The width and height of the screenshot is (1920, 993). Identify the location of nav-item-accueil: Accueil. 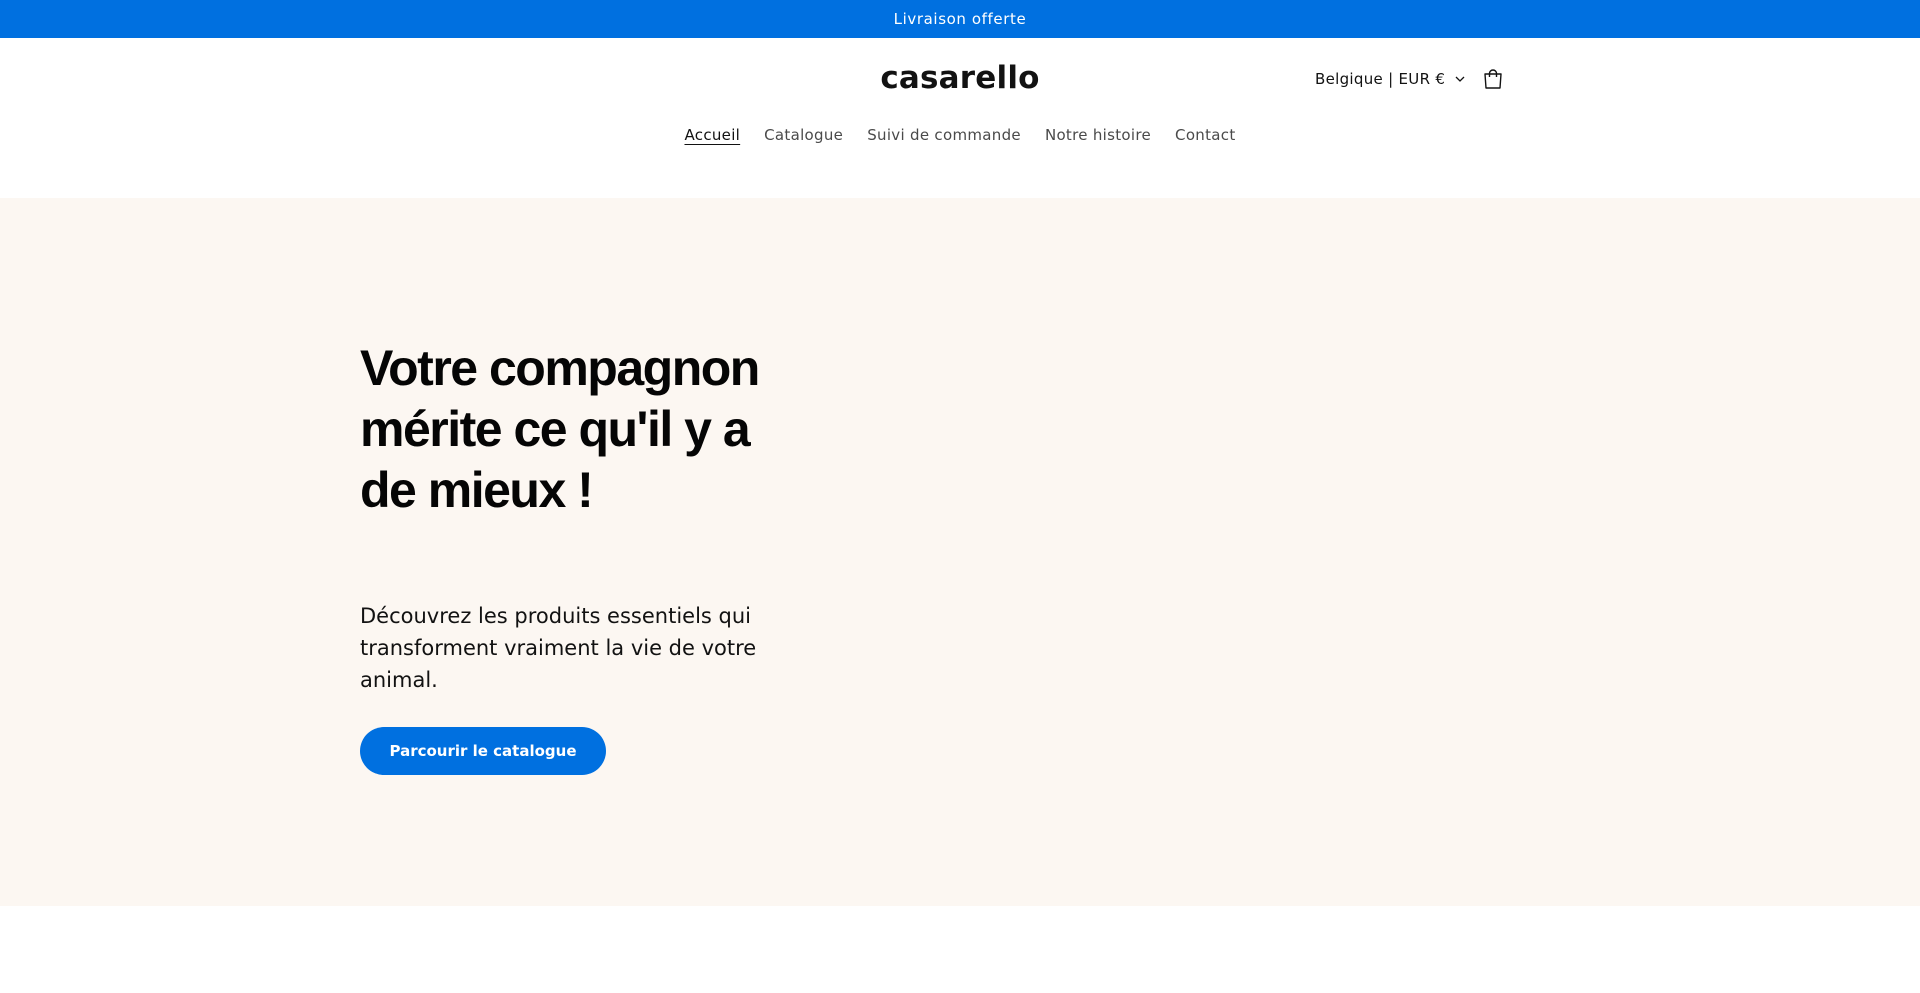
(712, 135).